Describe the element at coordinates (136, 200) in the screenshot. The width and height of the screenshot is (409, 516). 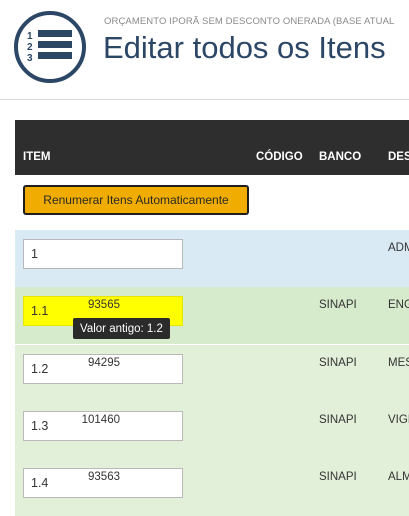
I see `renumber-items-button: Renumerar Itens Automaticamente` at that location.